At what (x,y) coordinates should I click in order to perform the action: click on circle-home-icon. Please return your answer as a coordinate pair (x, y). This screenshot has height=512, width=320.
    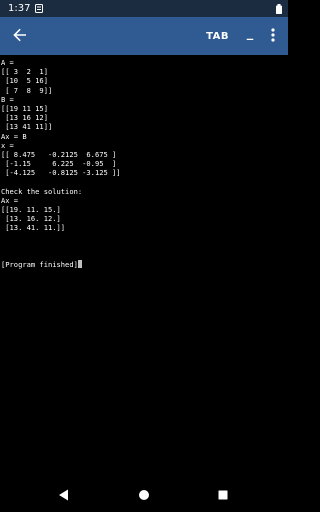
    Looking at the image, I should click on (144, 498).